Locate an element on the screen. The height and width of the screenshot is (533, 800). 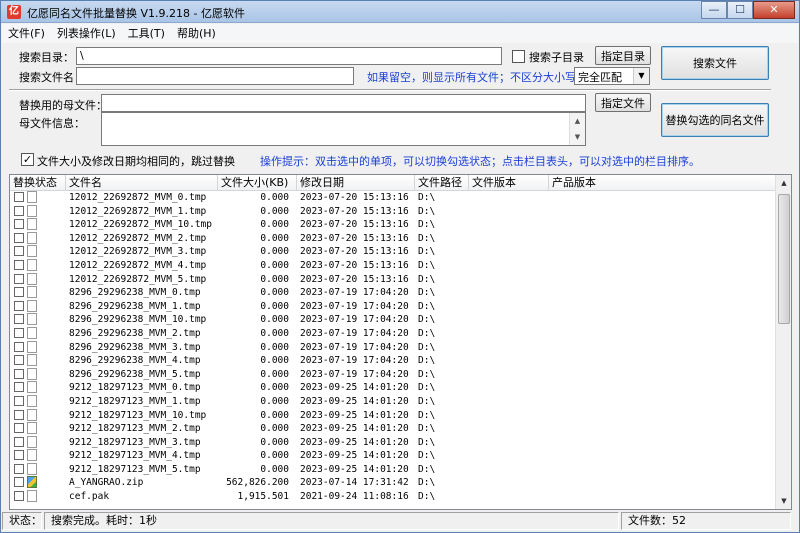
replace-checked-button: 替换勾选的同名文件 is located at coordinates (715, 120).